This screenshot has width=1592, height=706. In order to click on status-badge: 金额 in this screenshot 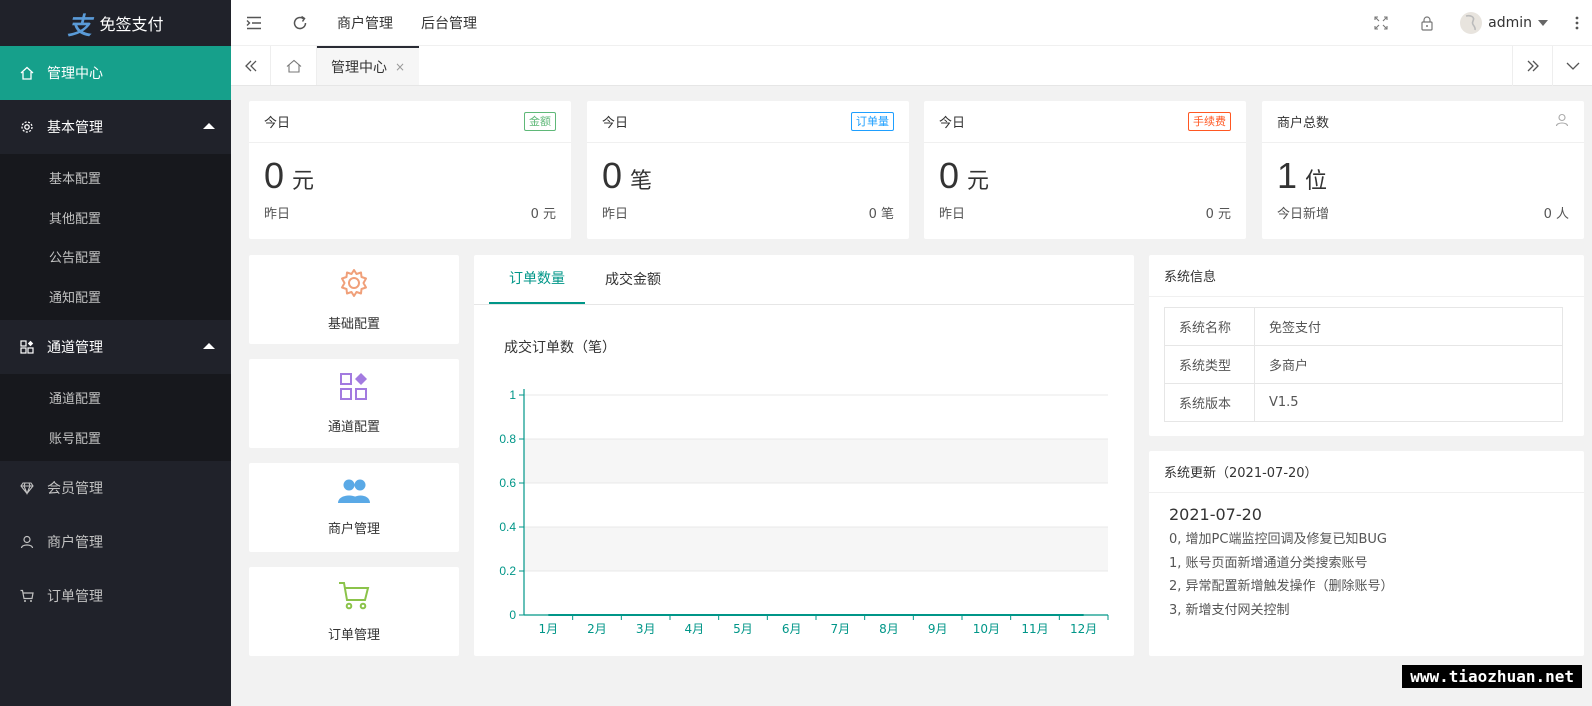, I will do `click(540, 121)`.